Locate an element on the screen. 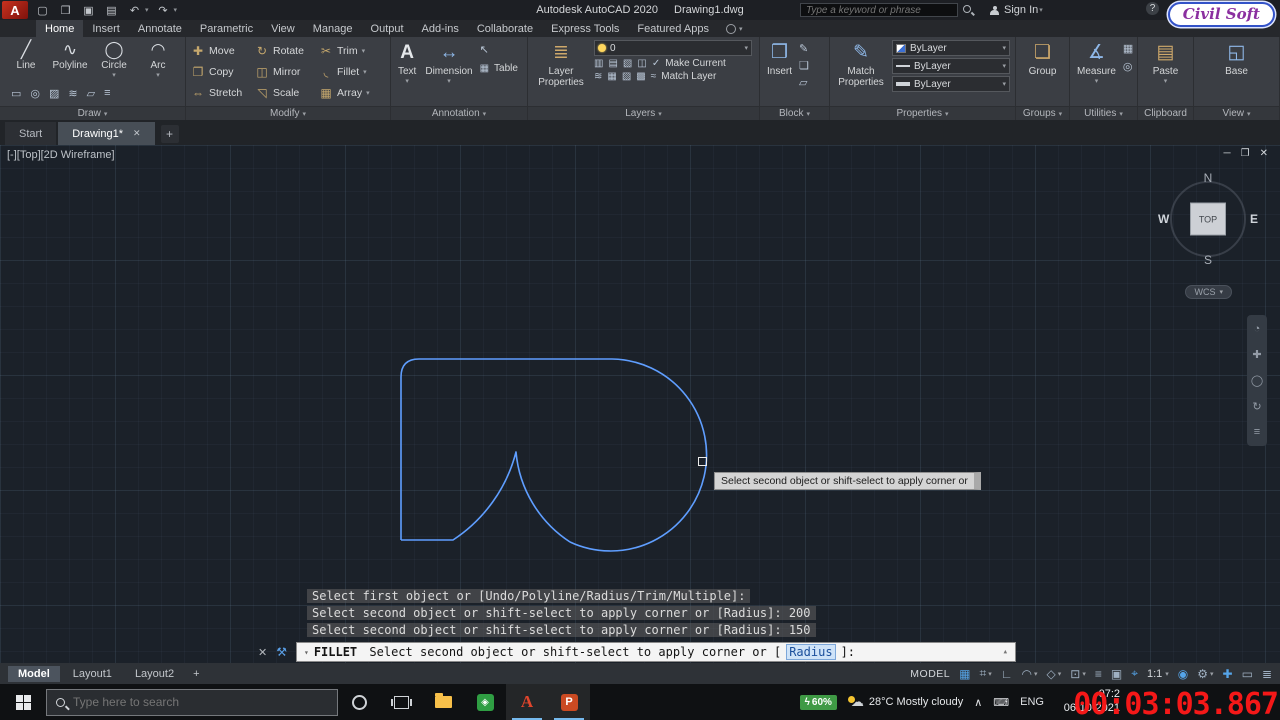 The image size is (1280, 720). view-panel-label: View ▾ is located at coordinates (1236, 113).